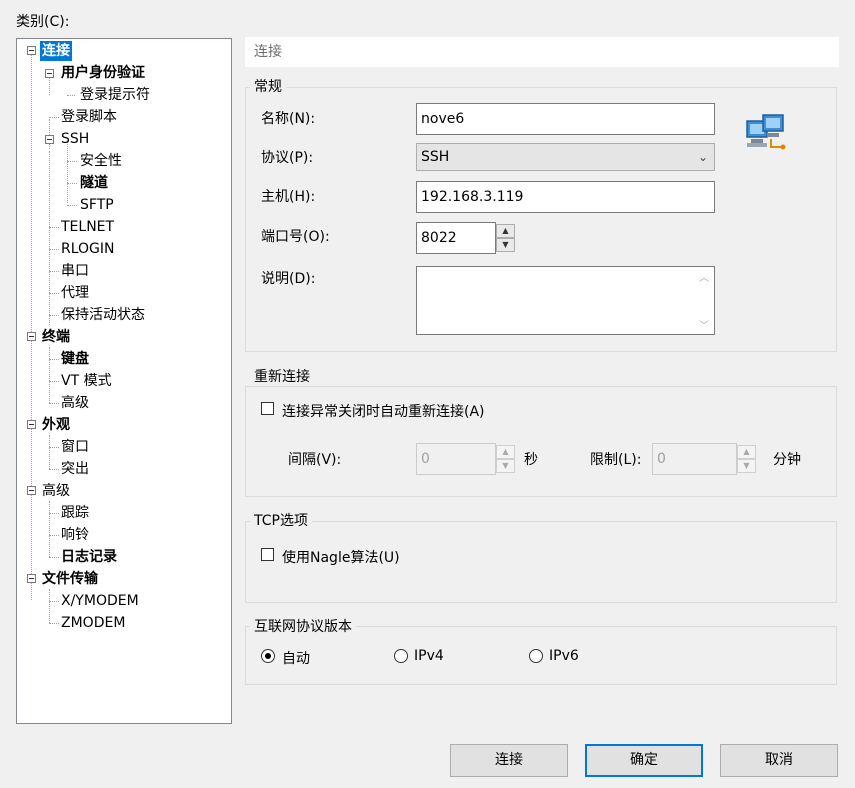  Describe the element at coordinates (89, 117) in the screenshot. I see `tree-item-login-script: 登录脚本` at that location.